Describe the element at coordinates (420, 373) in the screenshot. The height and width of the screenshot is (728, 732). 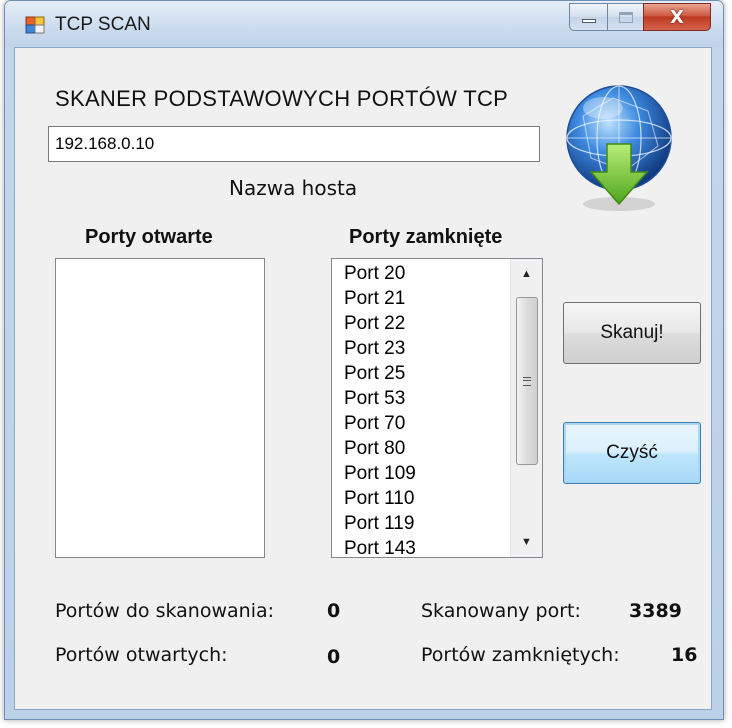
I see `list-item: Port 25` at that location.